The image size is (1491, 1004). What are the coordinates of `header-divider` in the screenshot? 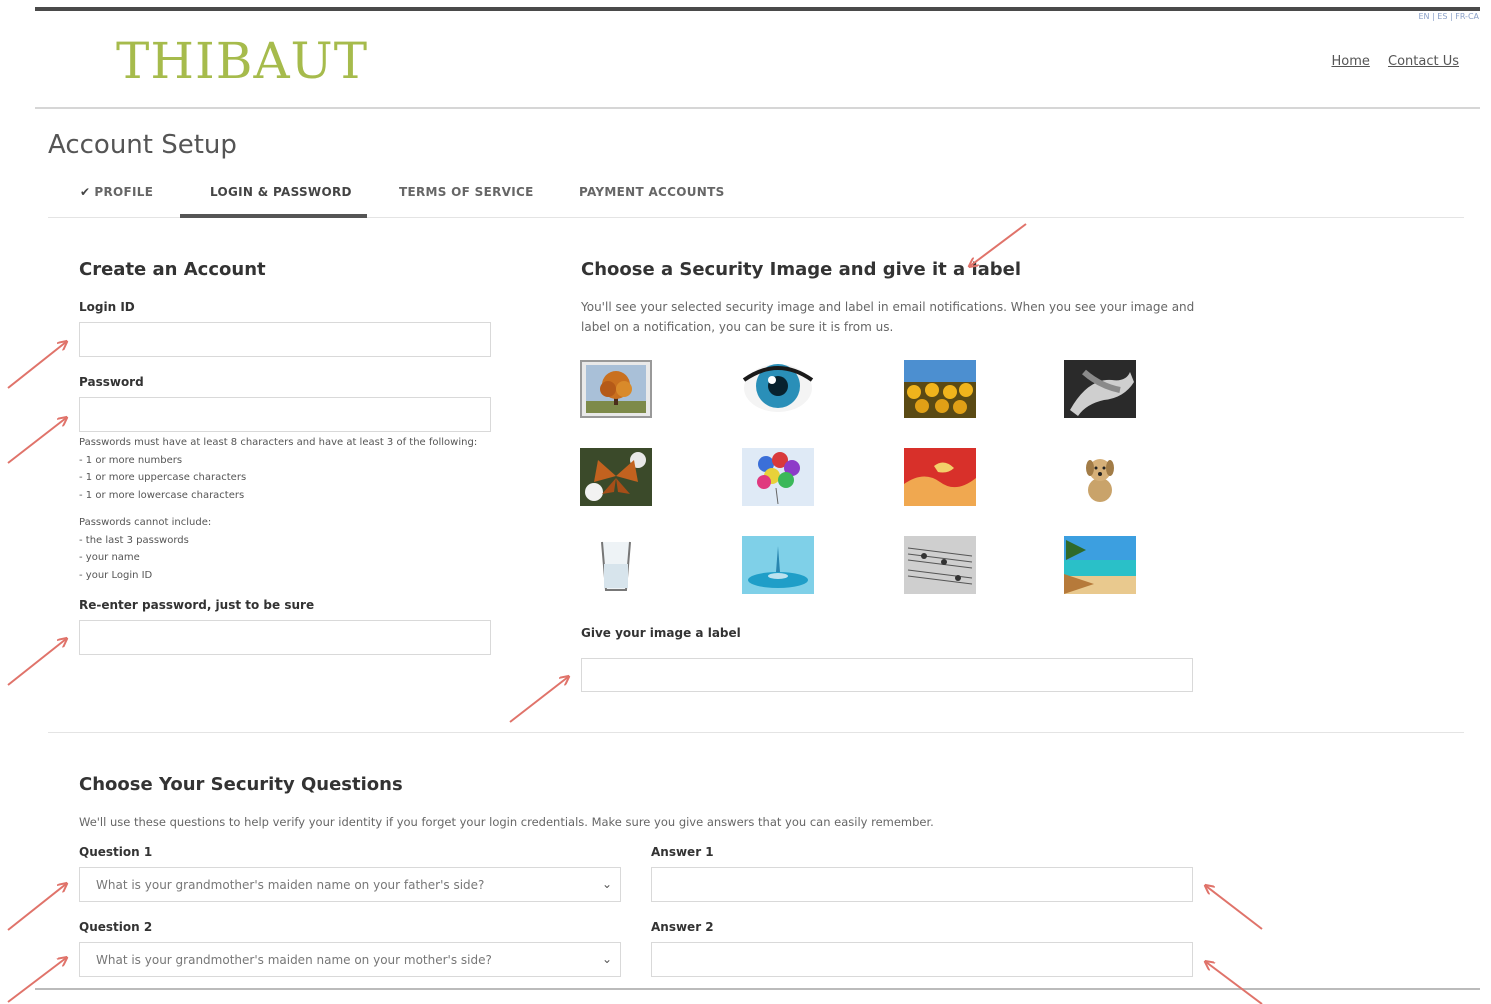 It's located at (757, 108).